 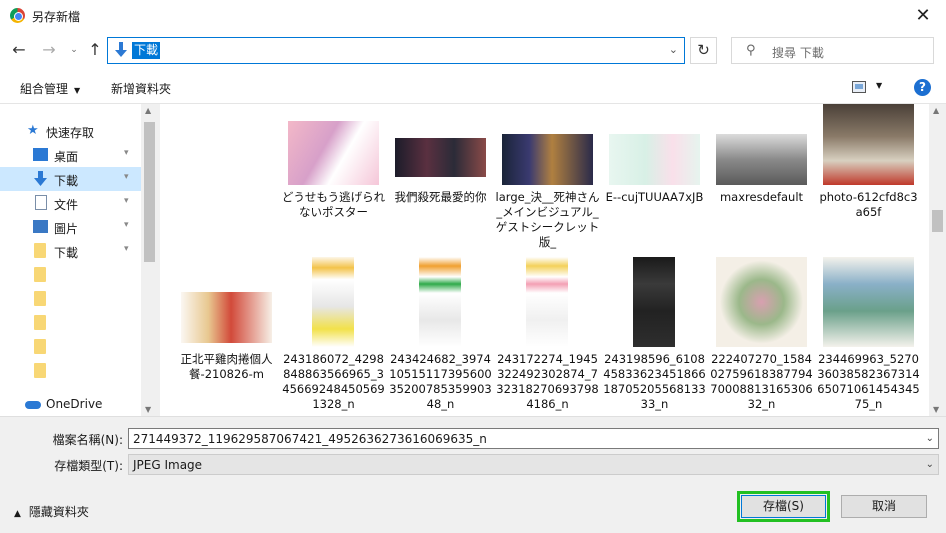 What do you see at coordinates (149, 192) in the screenshot?
I see `sidebar-scroll-thumb` at bounding box center [149, 192].